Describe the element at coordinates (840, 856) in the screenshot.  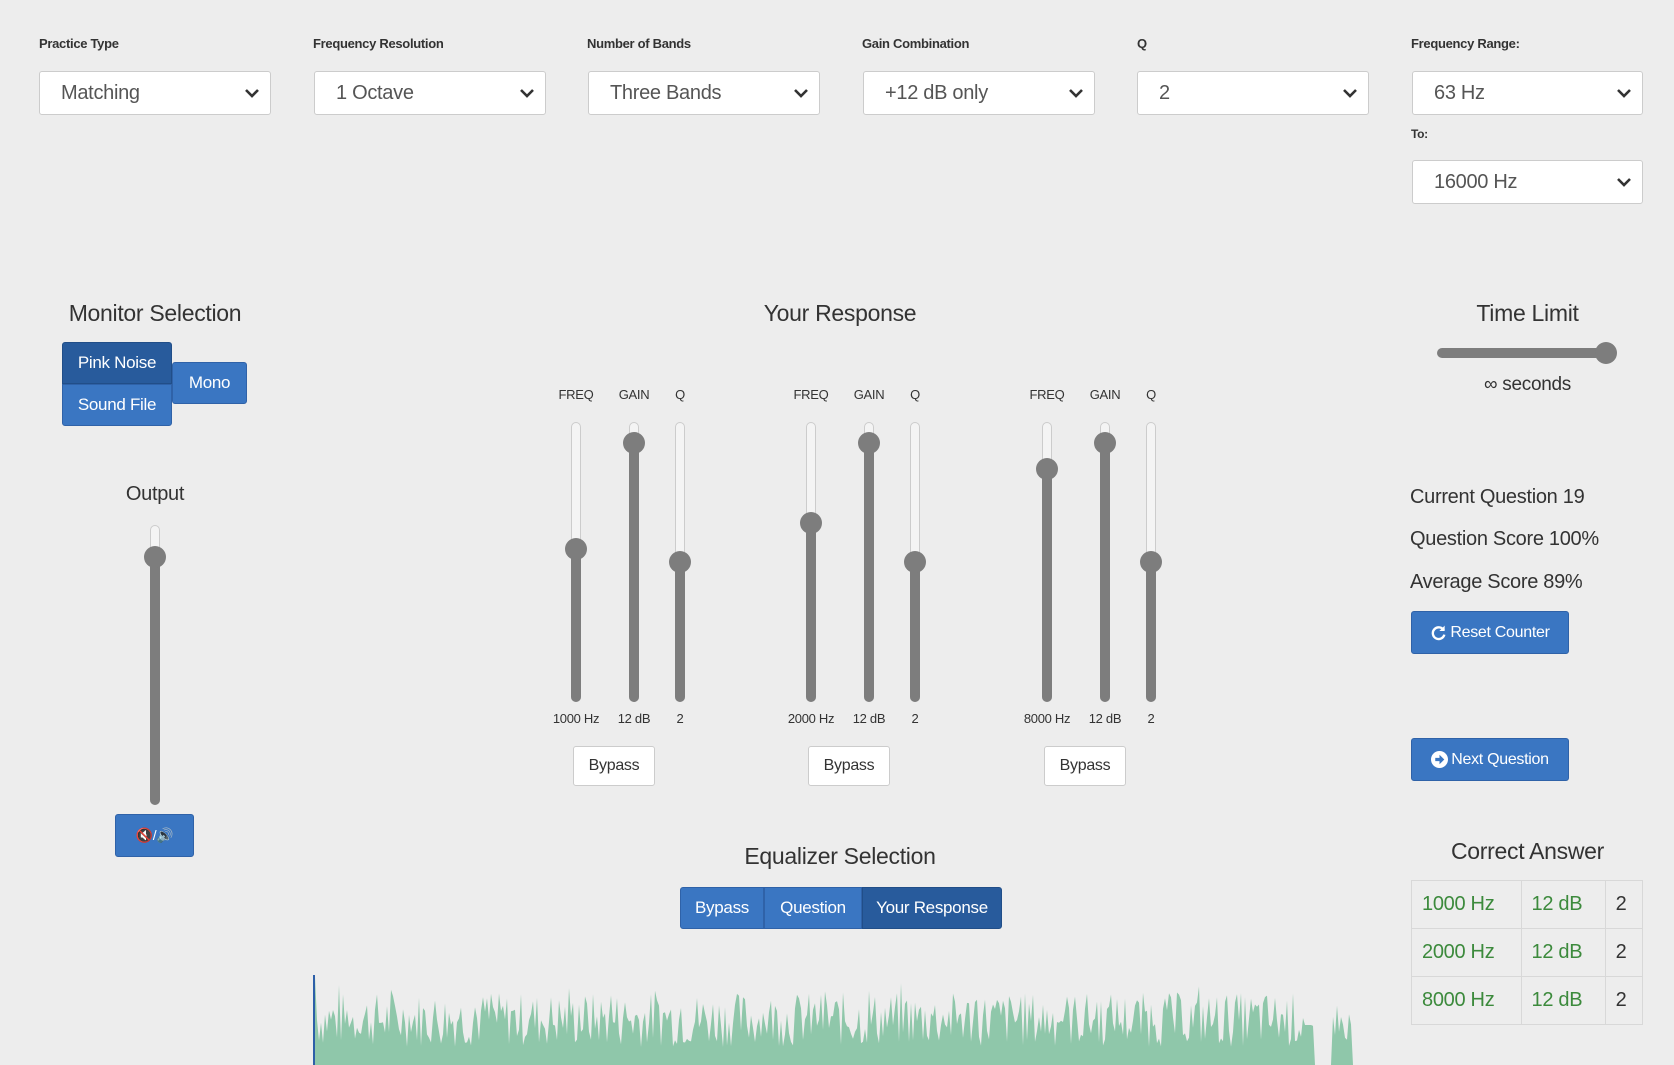
I see `equalizer-selection-title: Equalizer Selection` at that location.